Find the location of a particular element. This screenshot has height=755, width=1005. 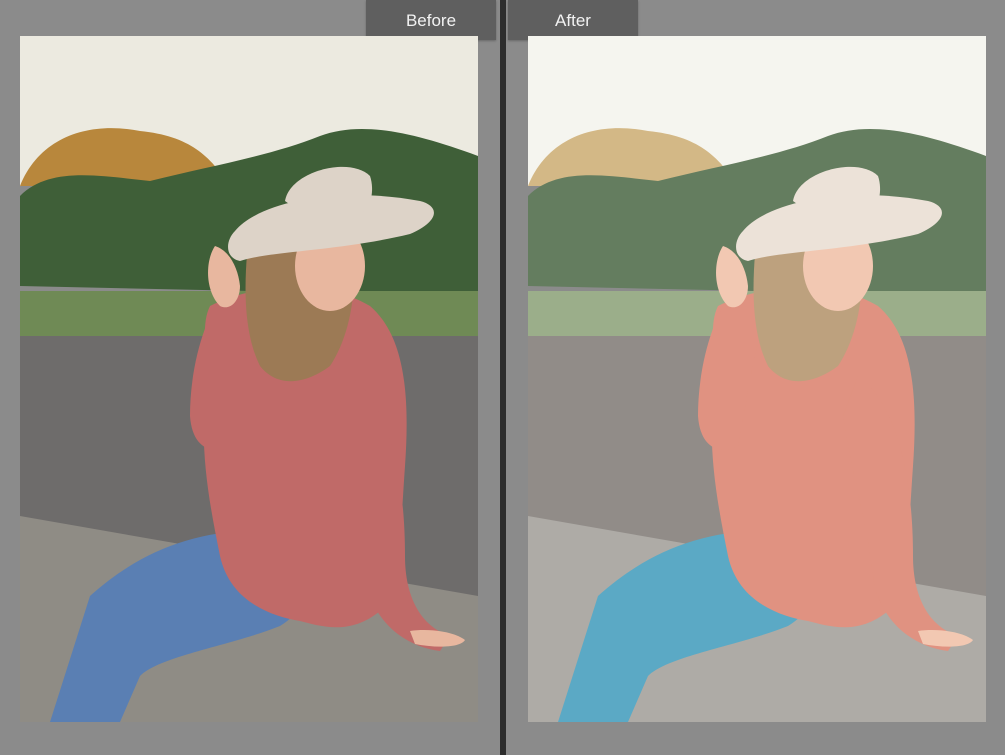

before-label: Before is located at coordinates (431, 20).